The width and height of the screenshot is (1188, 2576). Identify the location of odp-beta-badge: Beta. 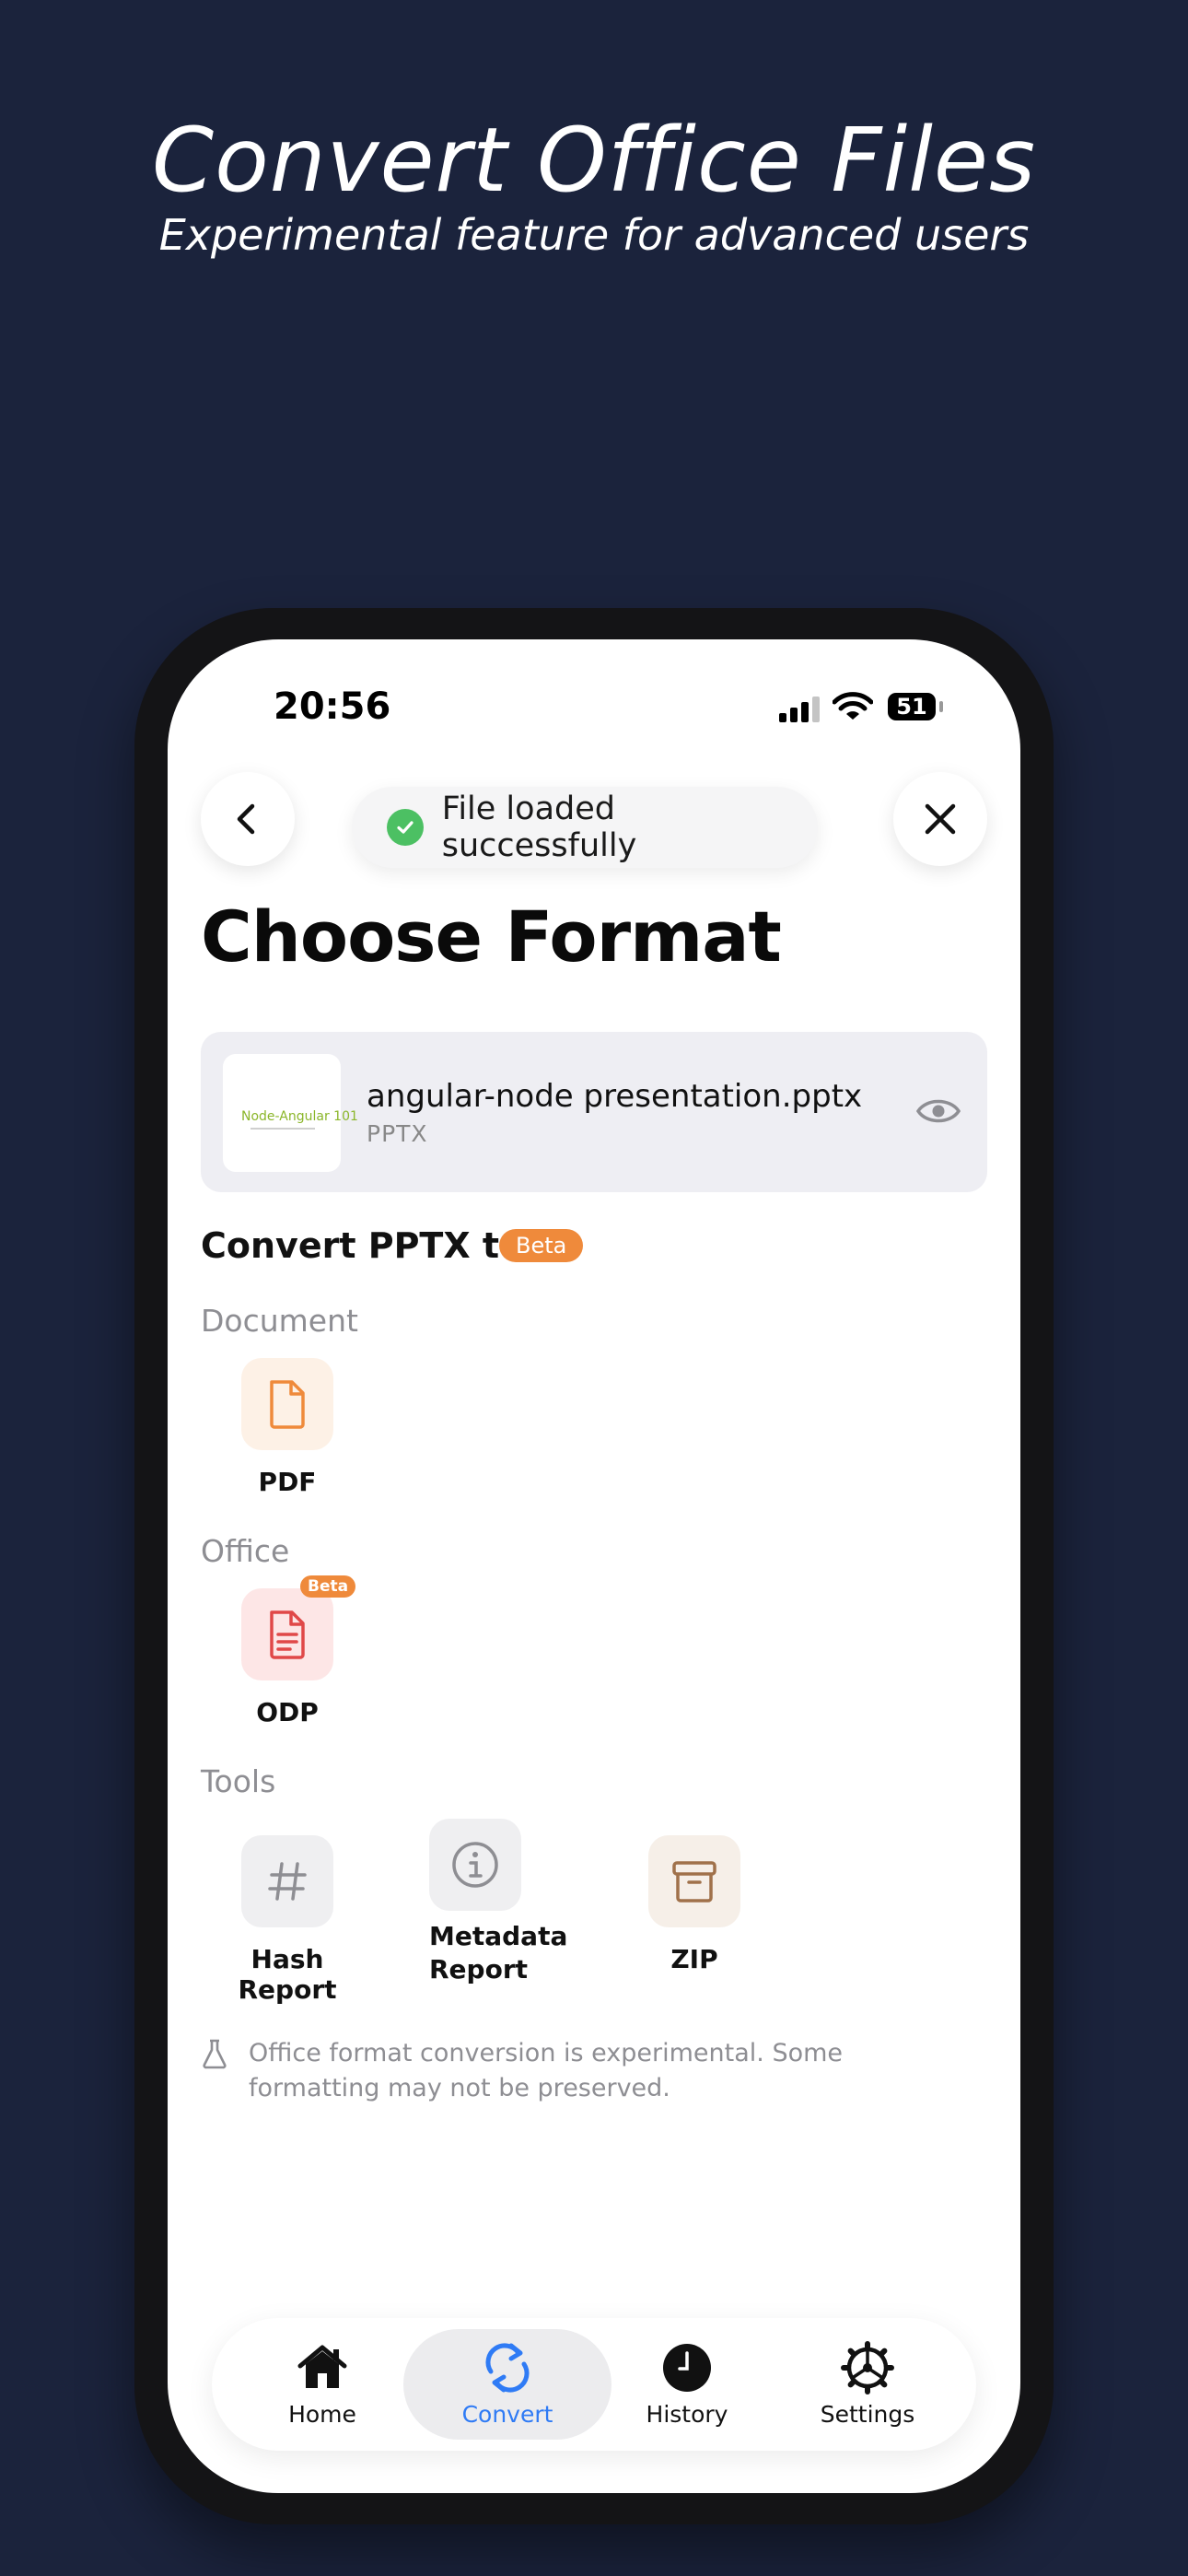
(328, 1586).